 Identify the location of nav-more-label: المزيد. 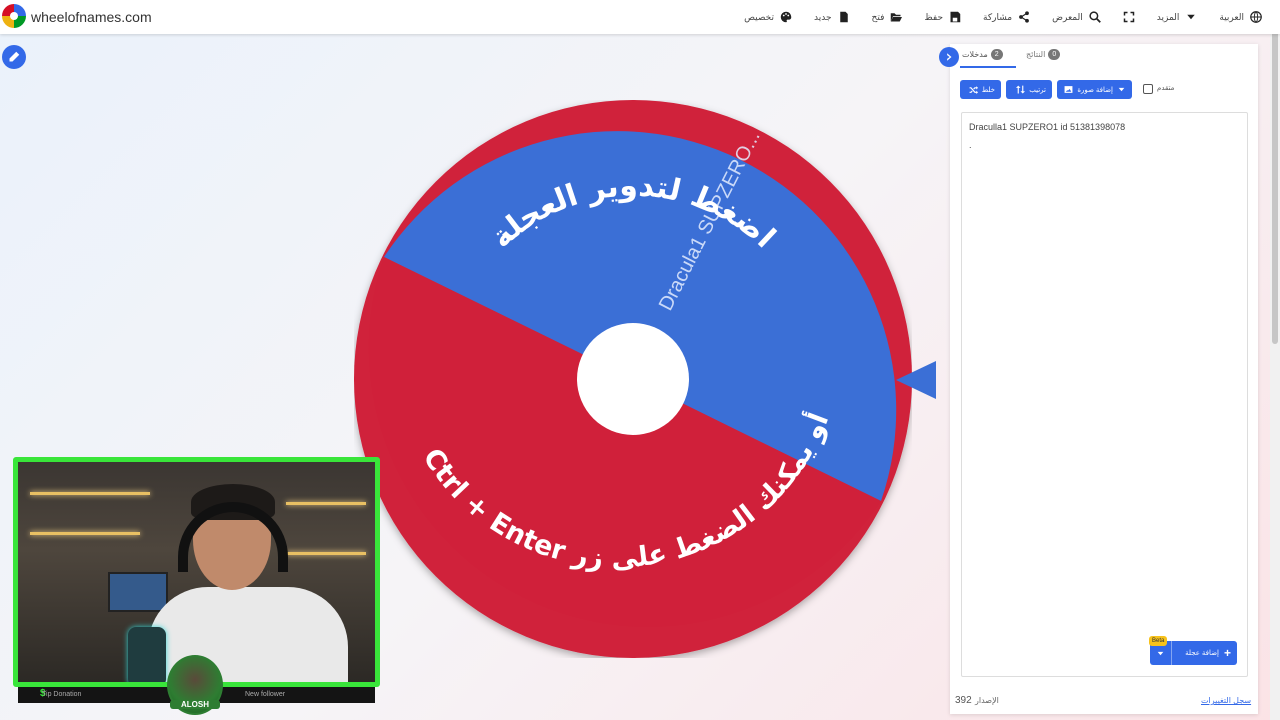
(1168, 16).